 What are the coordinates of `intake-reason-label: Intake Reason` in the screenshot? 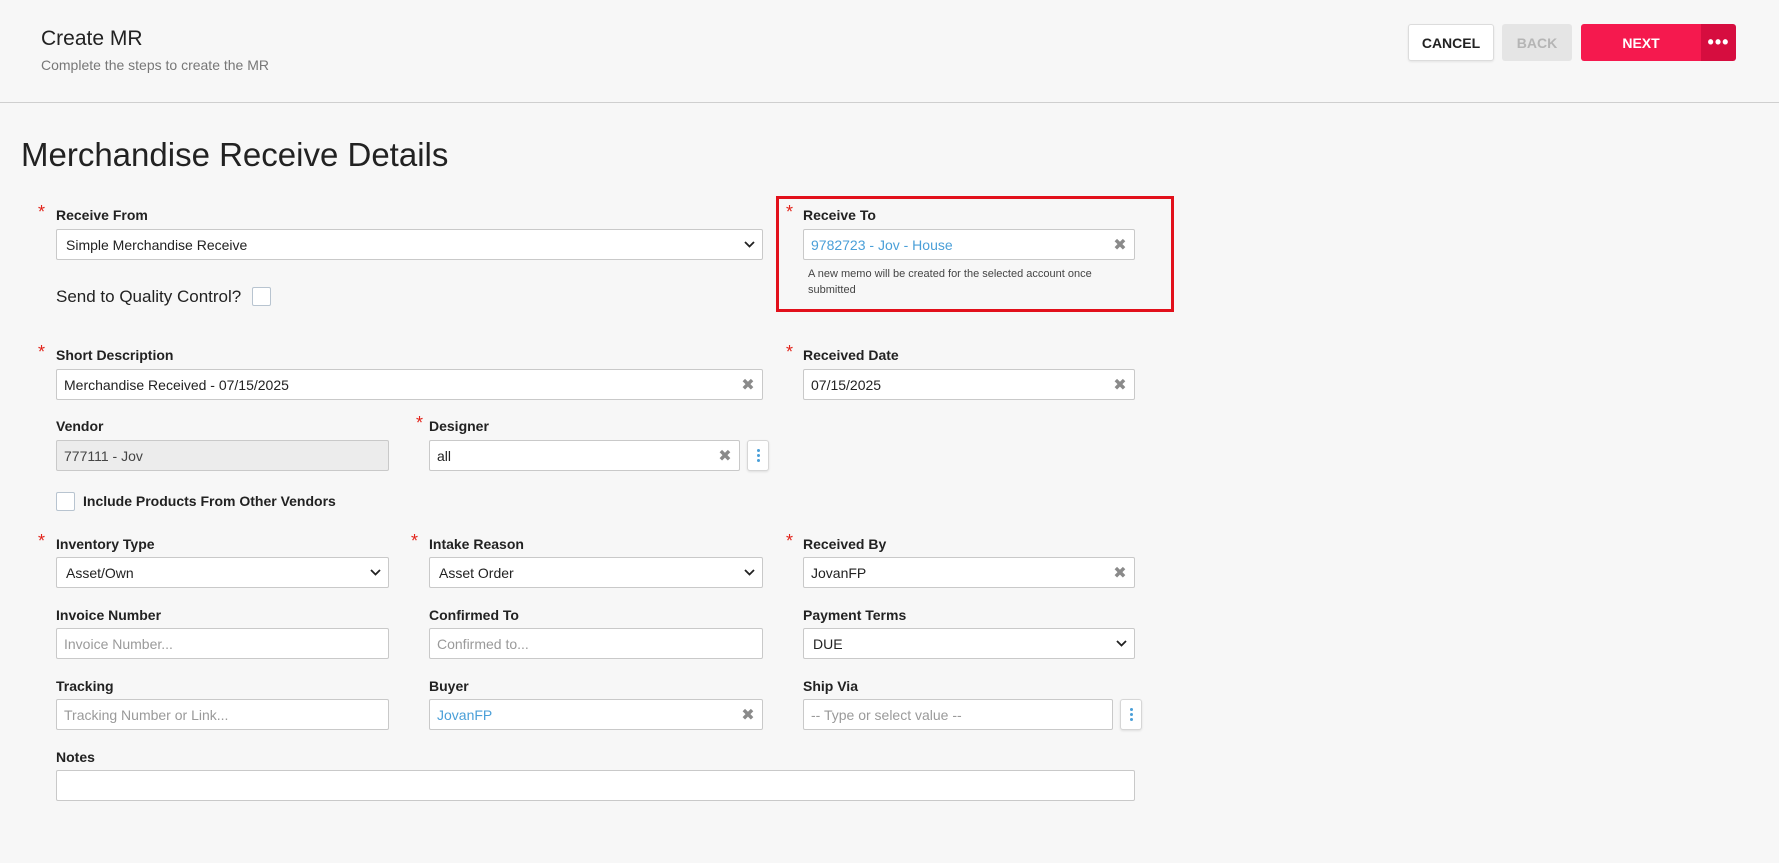 It's located at (476, 544).